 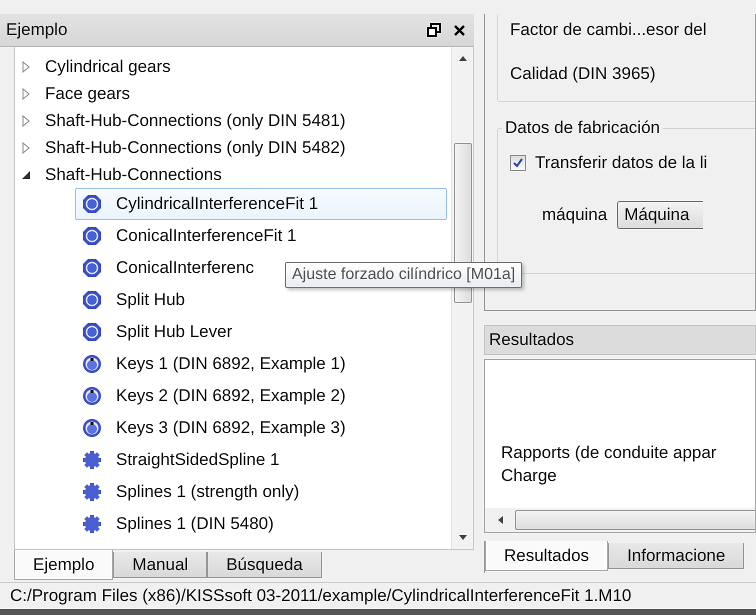 I want to click on result-line: Charge, so click(x=529, y=476).